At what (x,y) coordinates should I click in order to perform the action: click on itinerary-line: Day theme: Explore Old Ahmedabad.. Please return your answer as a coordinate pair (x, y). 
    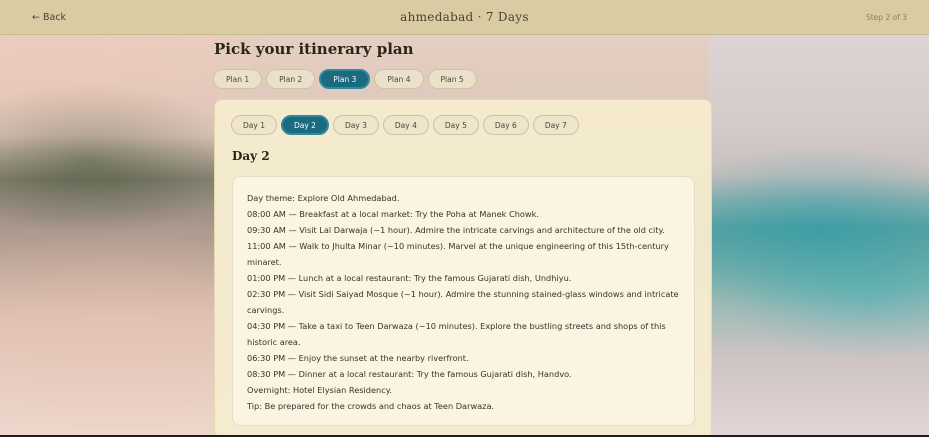
    Looking at the image, I should click on (323, 198).